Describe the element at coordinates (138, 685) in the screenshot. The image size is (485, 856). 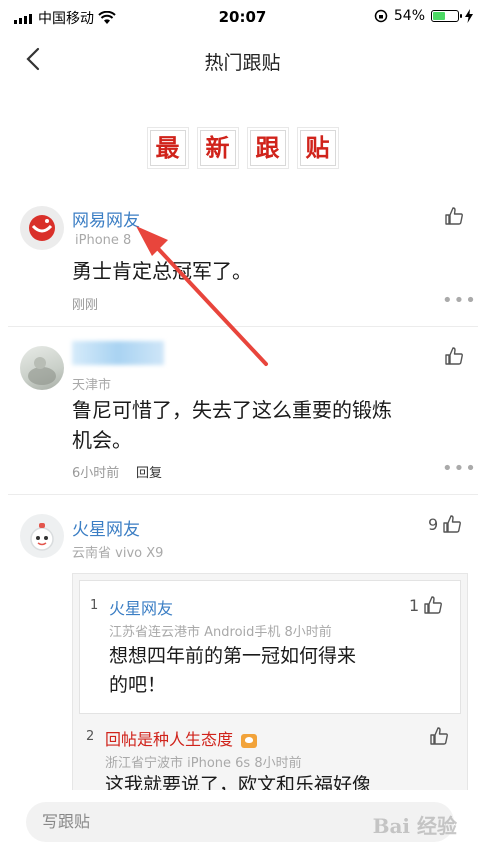
I see `reply-text-line: 的吧！` at that location.